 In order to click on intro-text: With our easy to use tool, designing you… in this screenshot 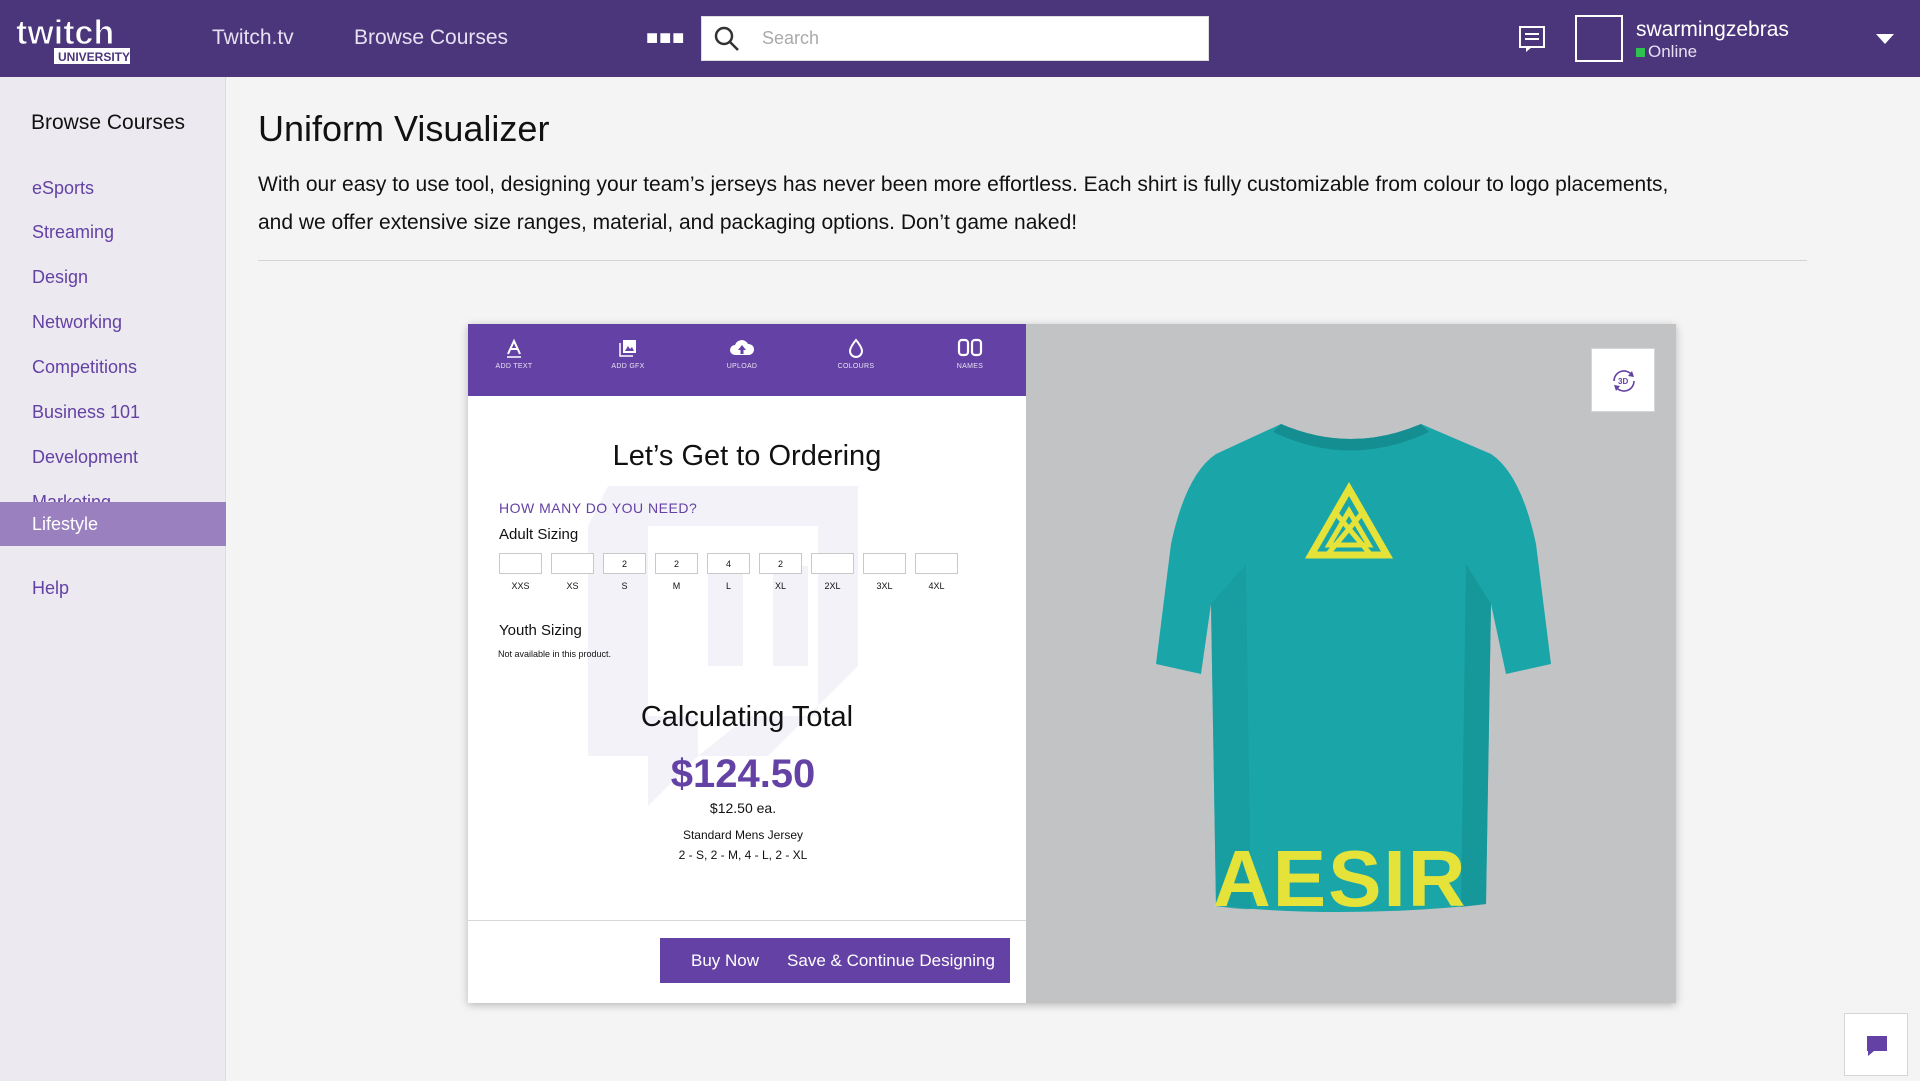, I will do `click(963, 203)`.